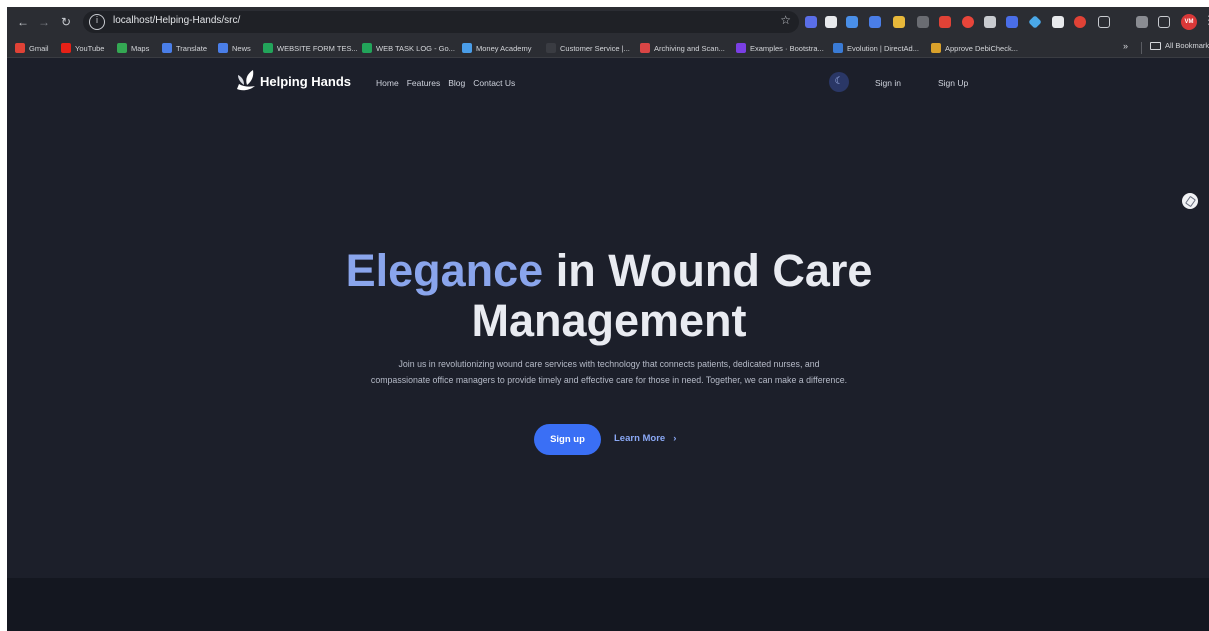 The height and width of the screenshot is (631, 1209). What do you see at coordinates (567, 439) in the screenshot?
I see `hero-sign-up-button: Sign up` at bounding box center [567, 439].